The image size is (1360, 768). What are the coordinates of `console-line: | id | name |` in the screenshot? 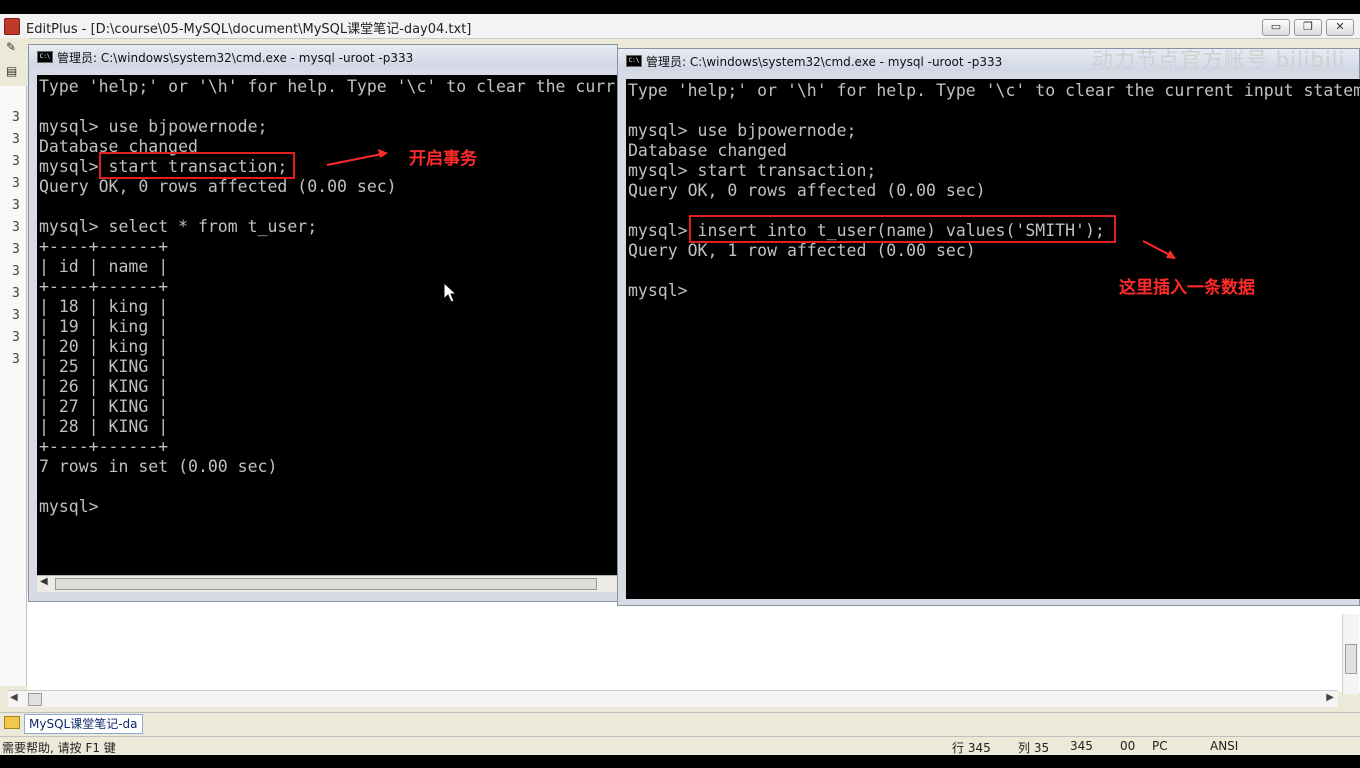 It's located at (104, 266).